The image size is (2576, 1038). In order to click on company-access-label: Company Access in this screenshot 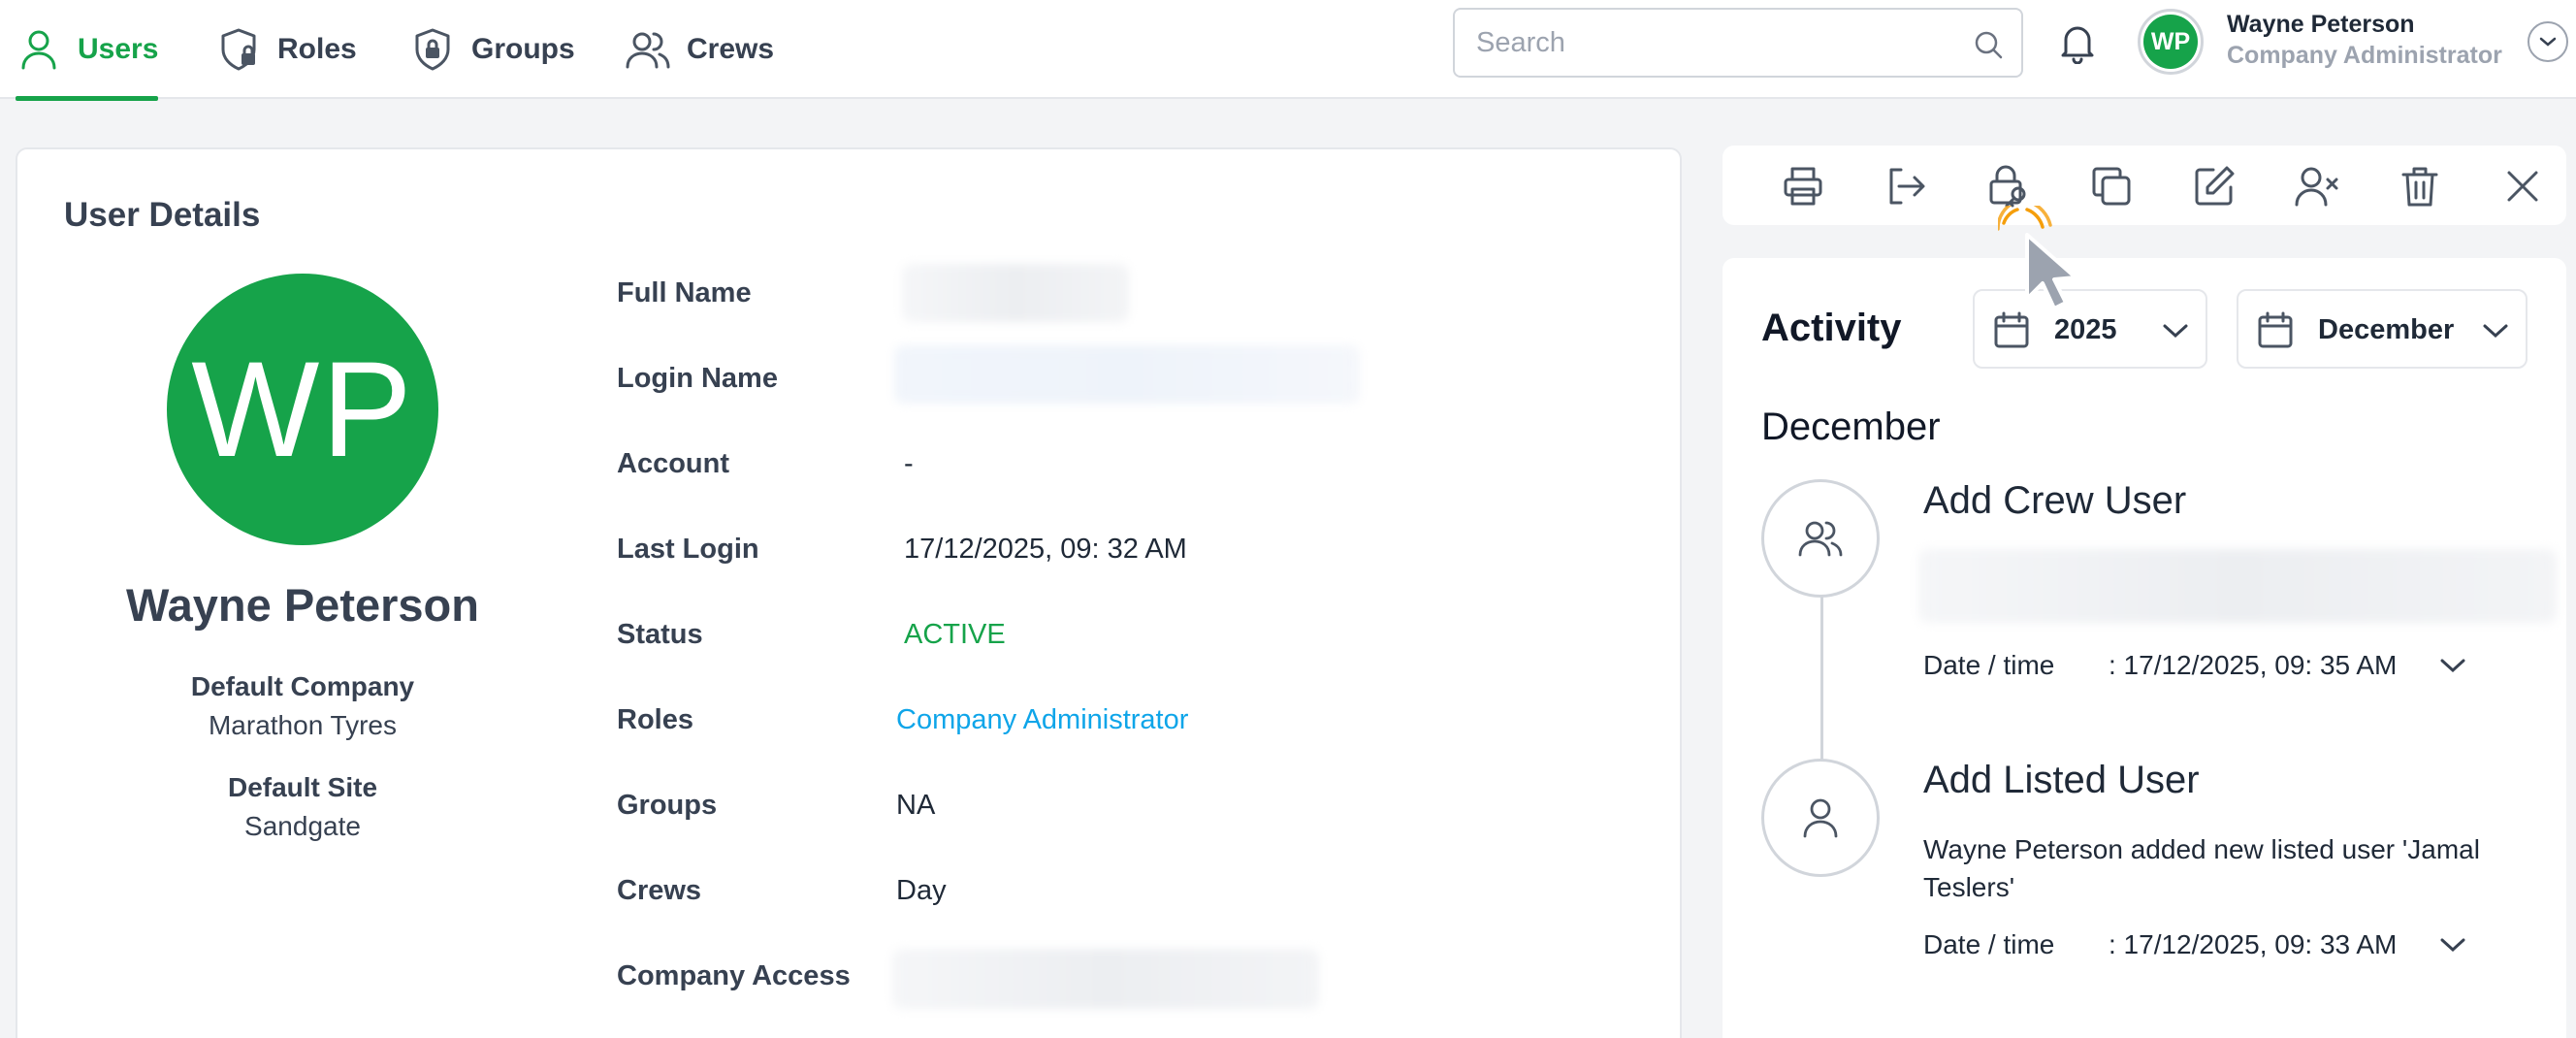, I will do `click(734, 975)`.